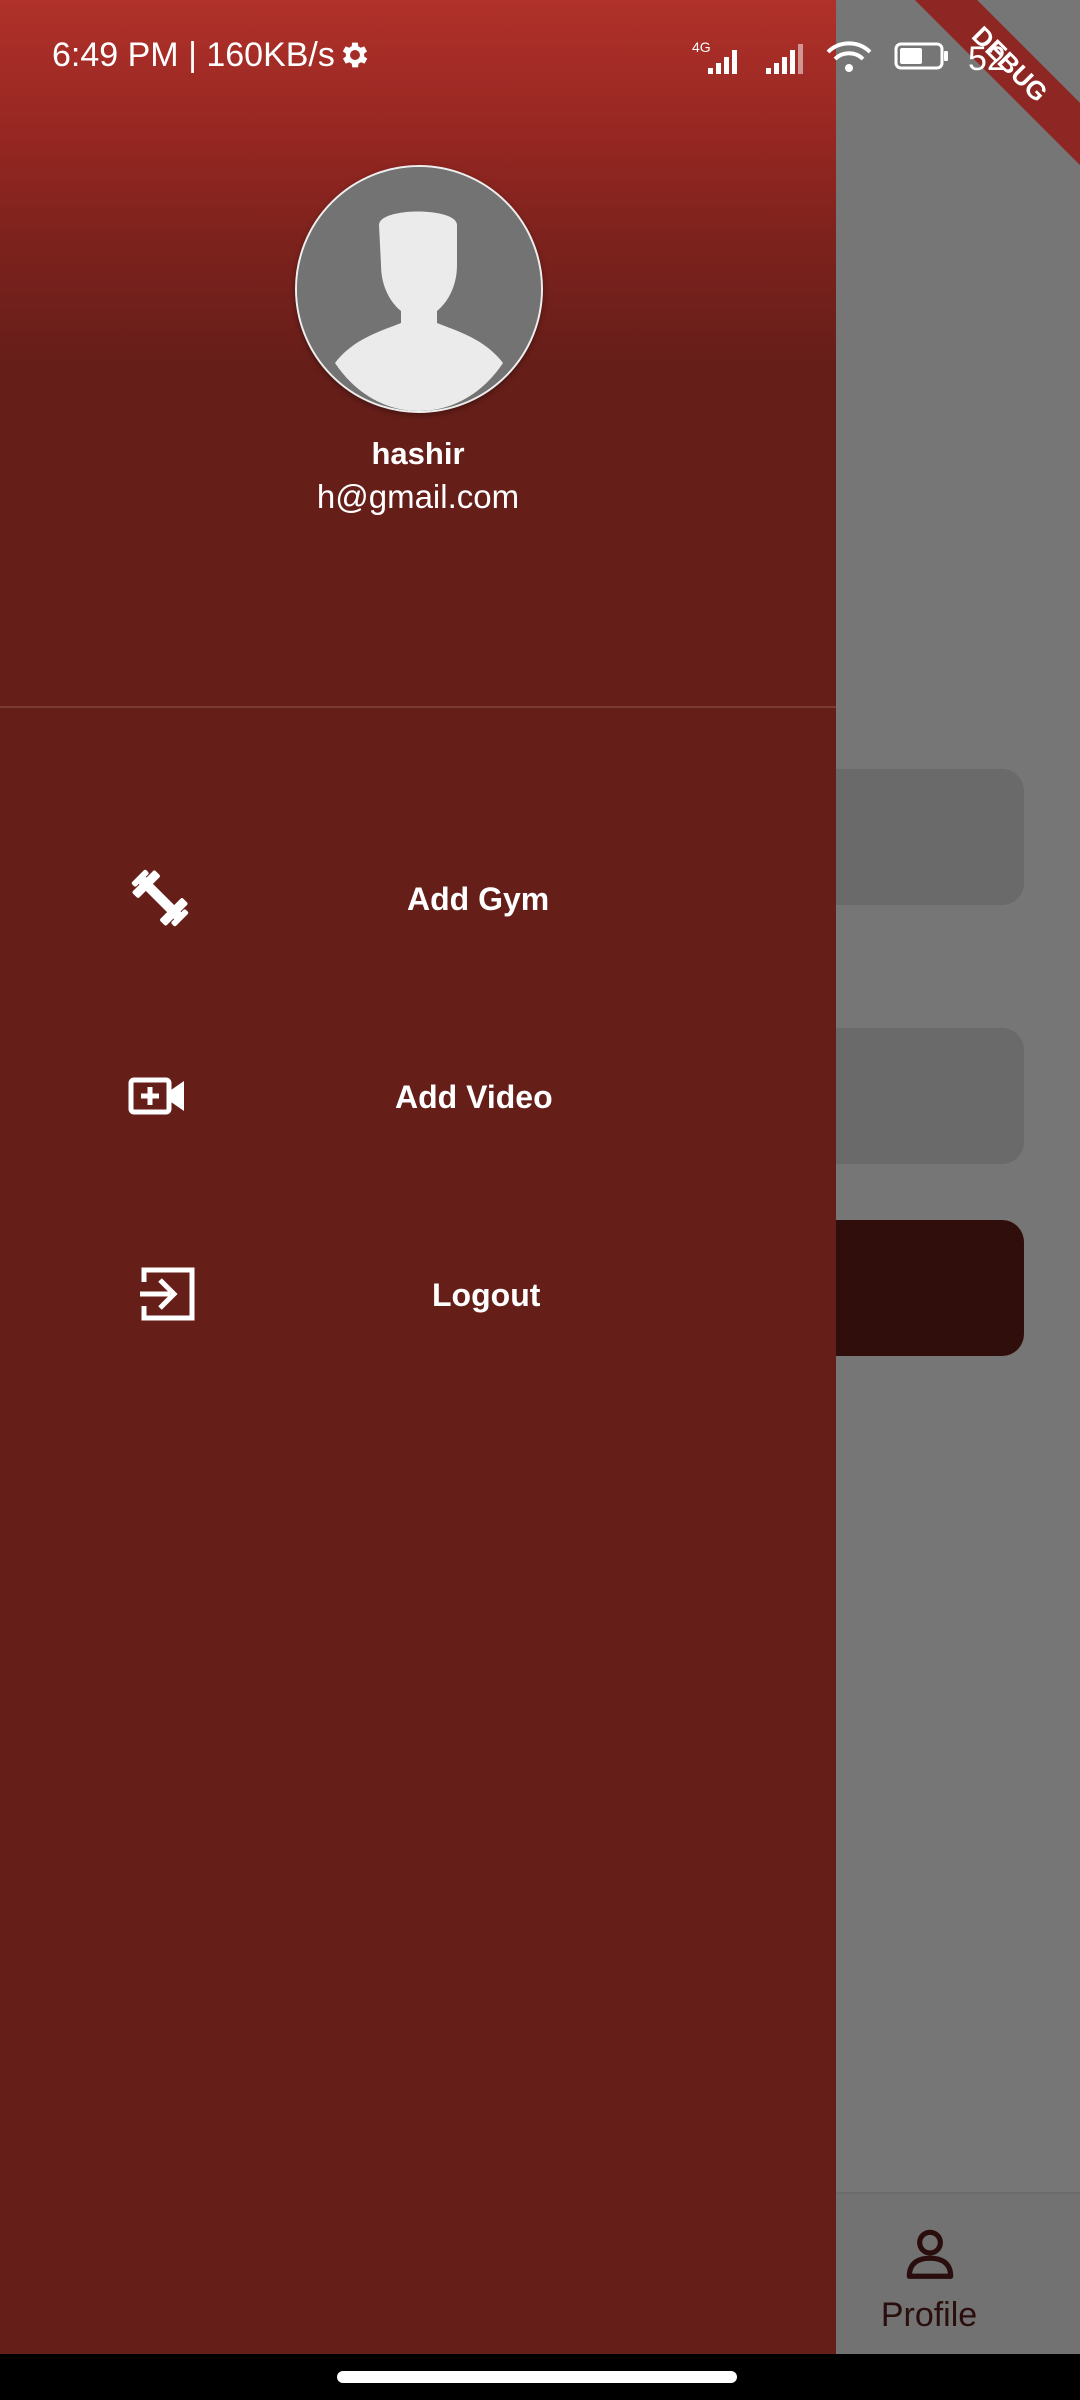 Image resolution: width=1080 pixels, height=2400 pixels. I want to click on battery-icon, so click(921, 56).